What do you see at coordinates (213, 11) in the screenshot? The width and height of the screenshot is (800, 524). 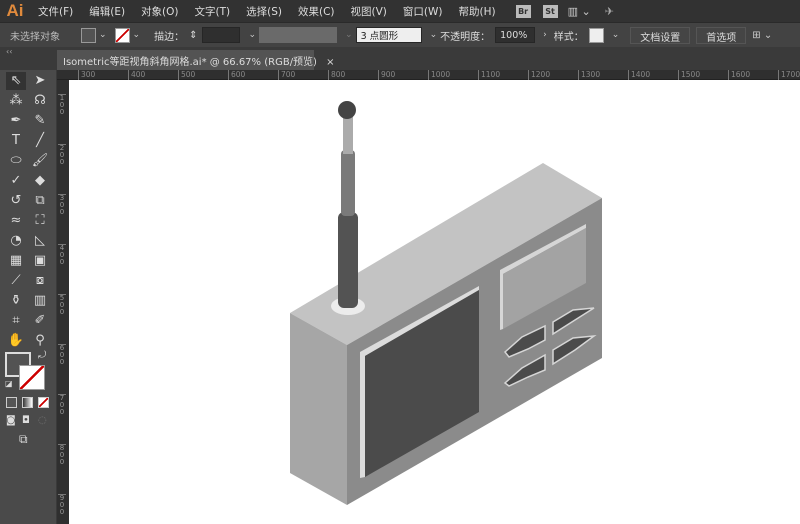 I see `menu-type: 文字(T)` at bounding box center [213, 11].